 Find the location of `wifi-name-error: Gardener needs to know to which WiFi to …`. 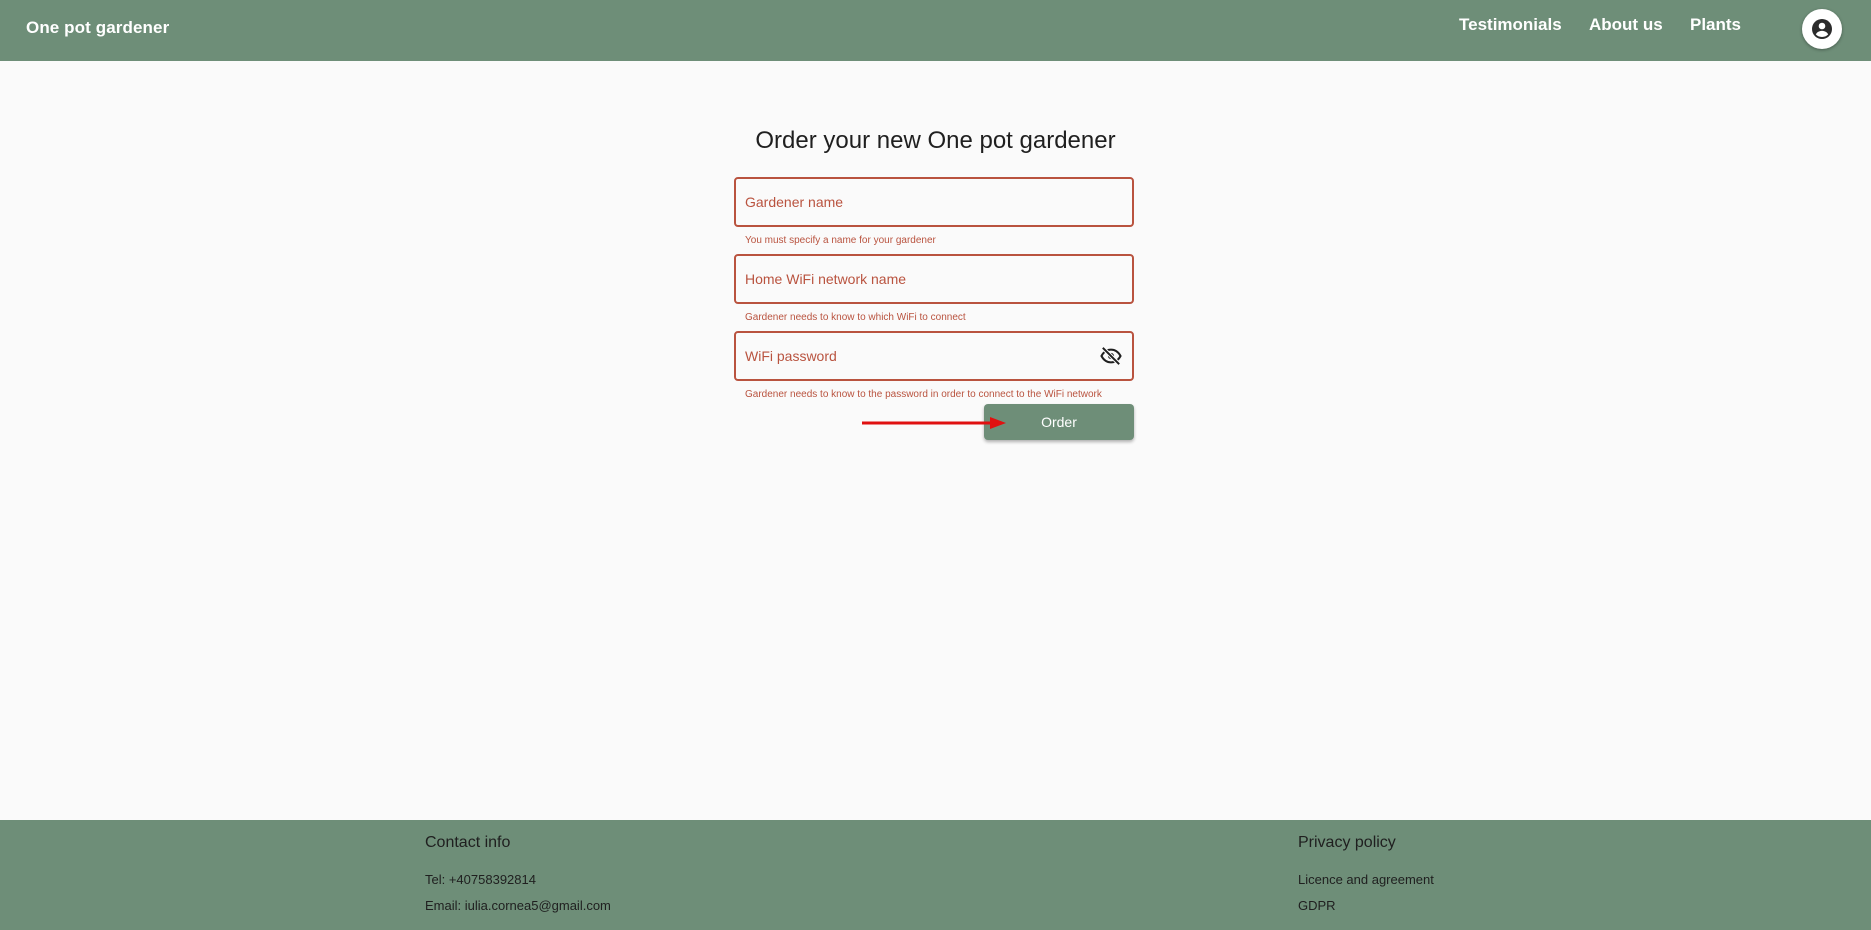

wifi-name-error: Gardener needs to know to which WiFi to … is located at coordinates (855, 317).